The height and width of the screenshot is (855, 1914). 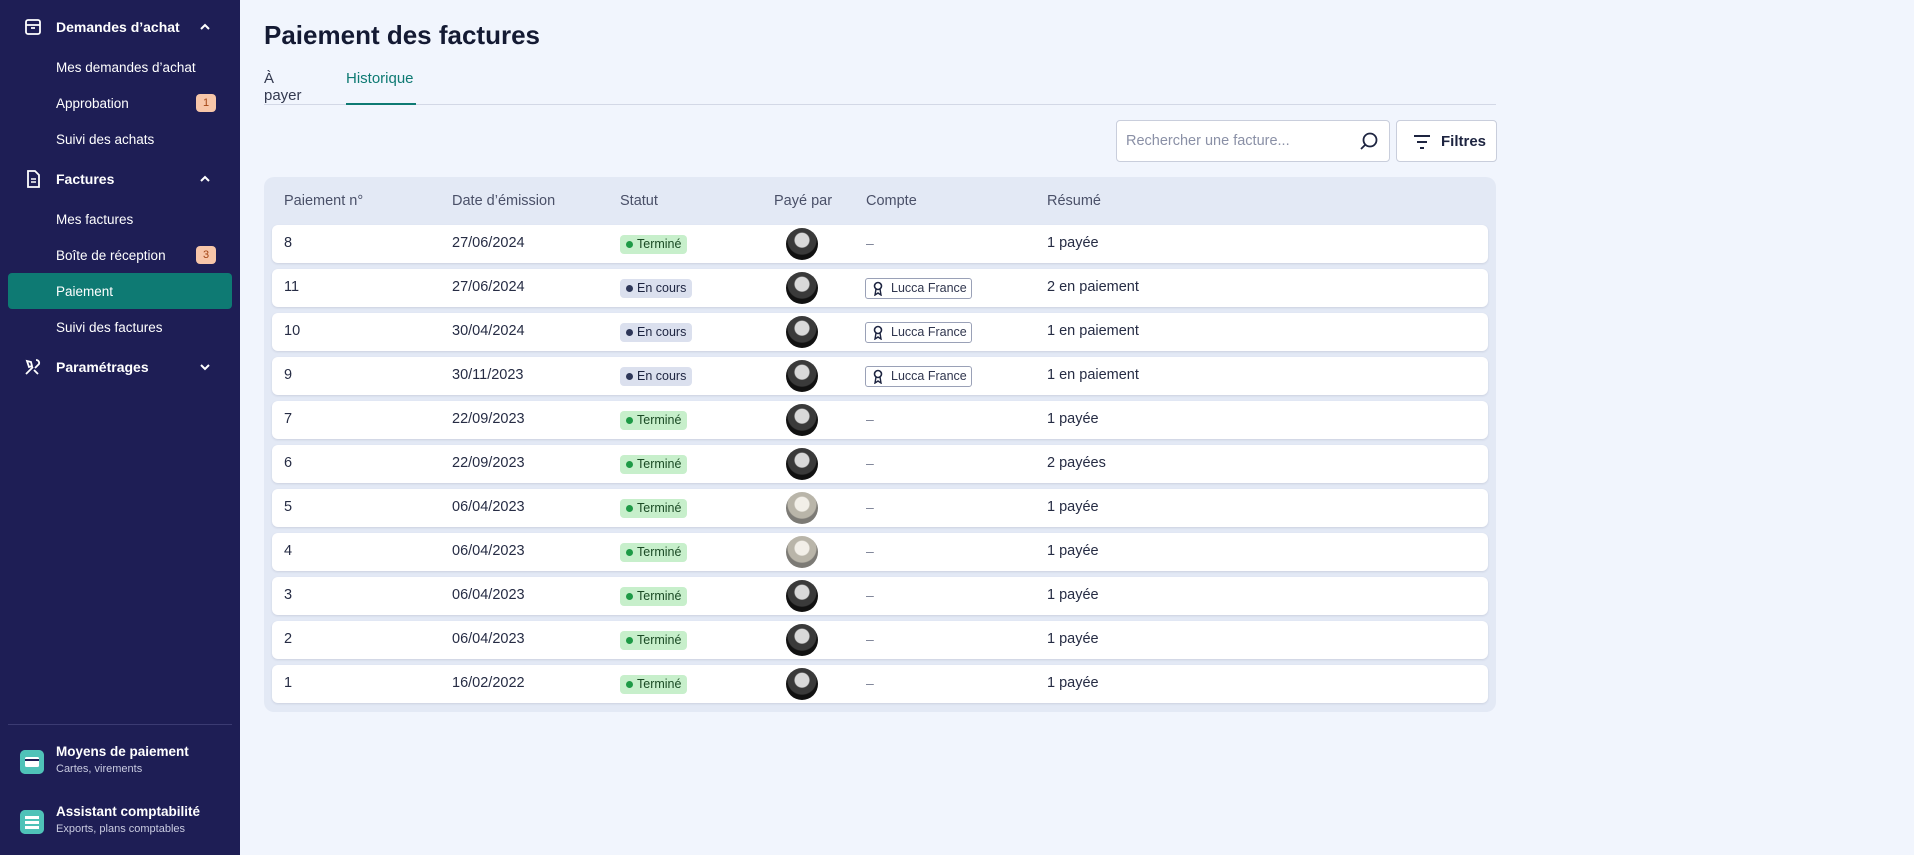 What do you see at coordinates (105, 139) in the screenshot?
I see `sidebar-item-label: Suivi des achats` at bounding box center [105, 139].